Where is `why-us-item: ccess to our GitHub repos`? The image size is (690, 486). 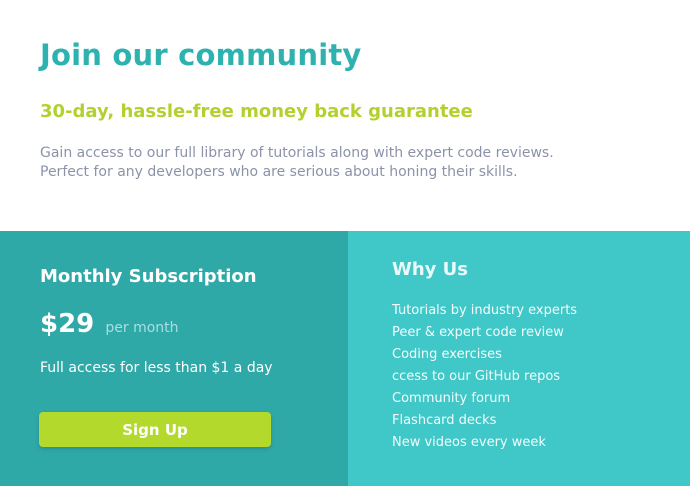 why-us-item: ccess to our GitHub repos is located at coordinates (476, 376).